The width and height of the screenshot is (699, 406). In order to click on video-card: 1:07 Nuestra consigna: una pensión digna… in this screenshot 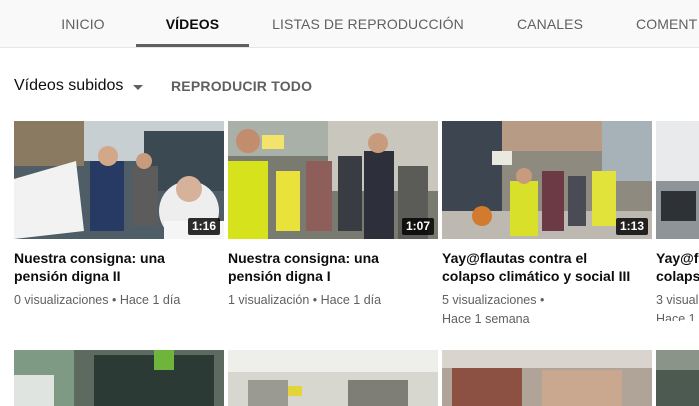, I will do `click(333, 221)`.